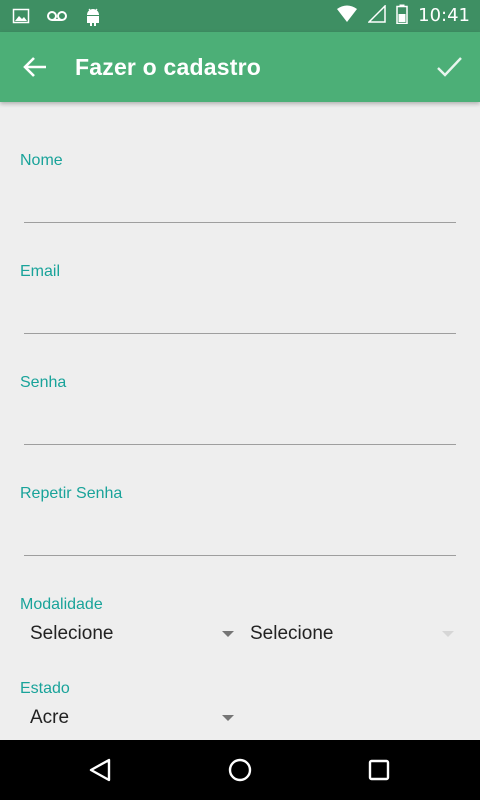 The image size is (480, 800). What do you see at coordinates (240, 16) in the screenshot?
I see `status-bar: 10:41` at bounding box center [240, 16].